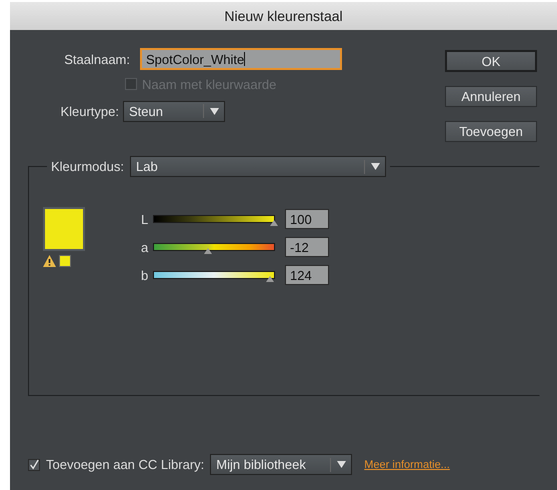 The image size is (557, 490). Describe the element at coordinates (34, 464) in the screenshot. I see `checkbox` at that location.